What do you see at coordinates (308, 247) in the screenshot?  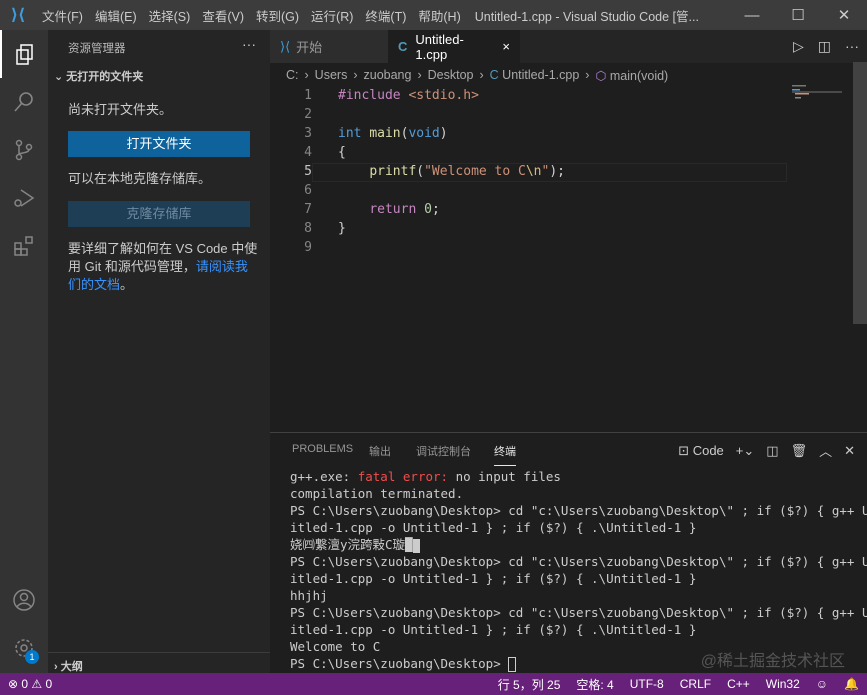 I see `line-number: 9` at bounding box center [308, 247].